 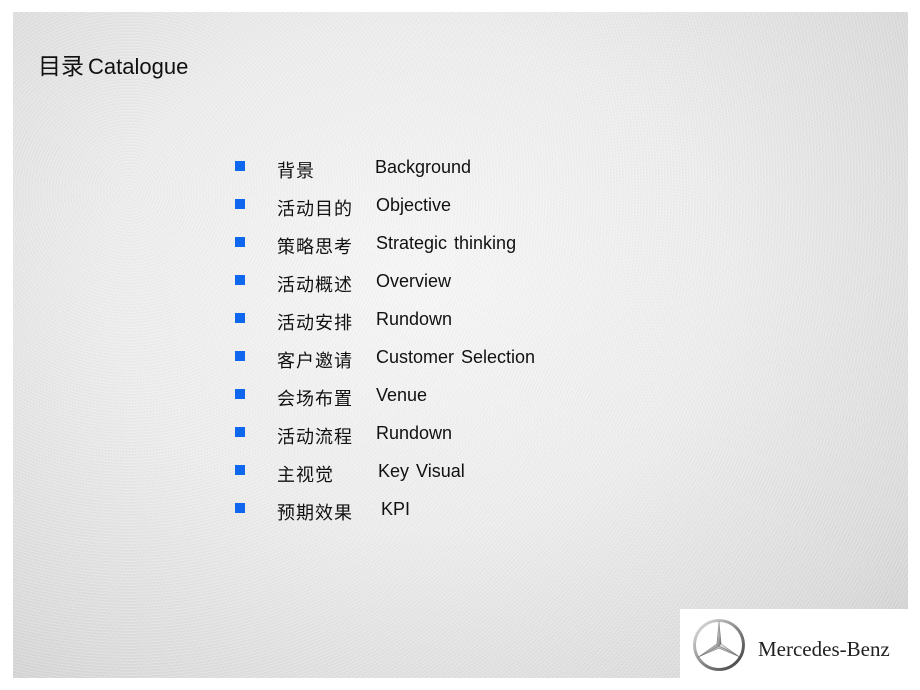 I want to click on toc-item-cn: 活动目的, so click(x=315, y=209).